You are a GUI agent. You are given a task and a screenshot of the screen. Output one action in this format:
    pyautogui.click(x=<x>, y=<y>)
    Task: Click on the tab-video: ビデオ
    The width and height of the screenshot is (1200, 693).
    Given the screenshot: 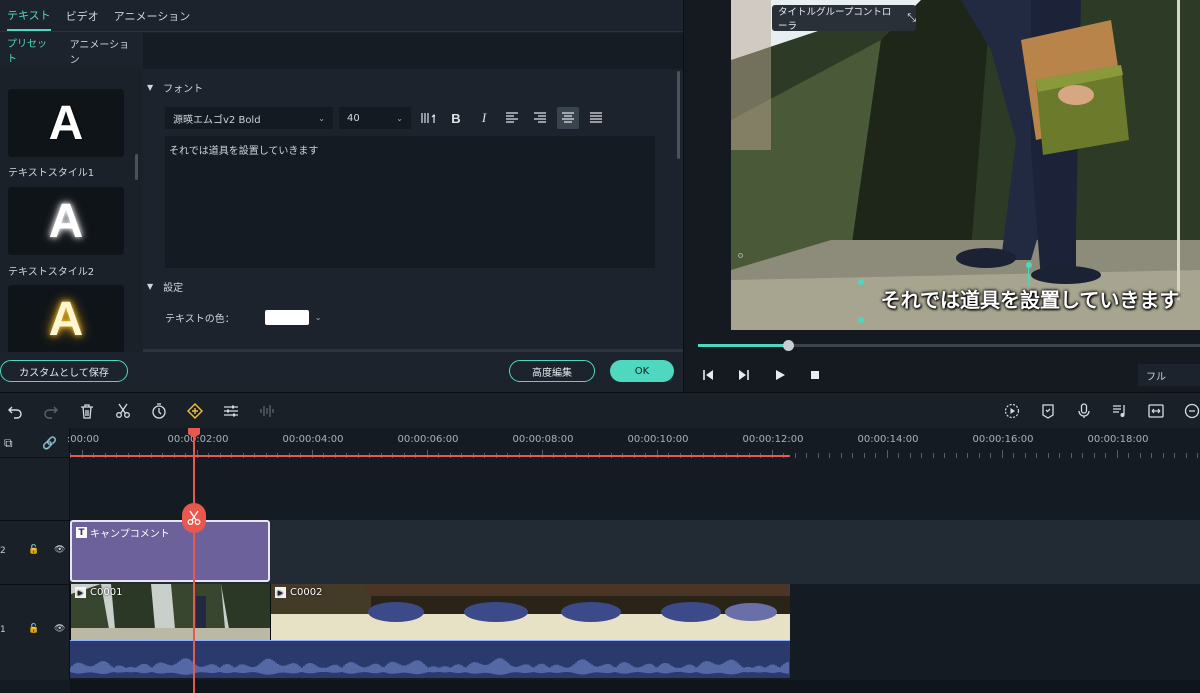 What is the action you would take?
    pyautogui.click(x=82, y=16)
    